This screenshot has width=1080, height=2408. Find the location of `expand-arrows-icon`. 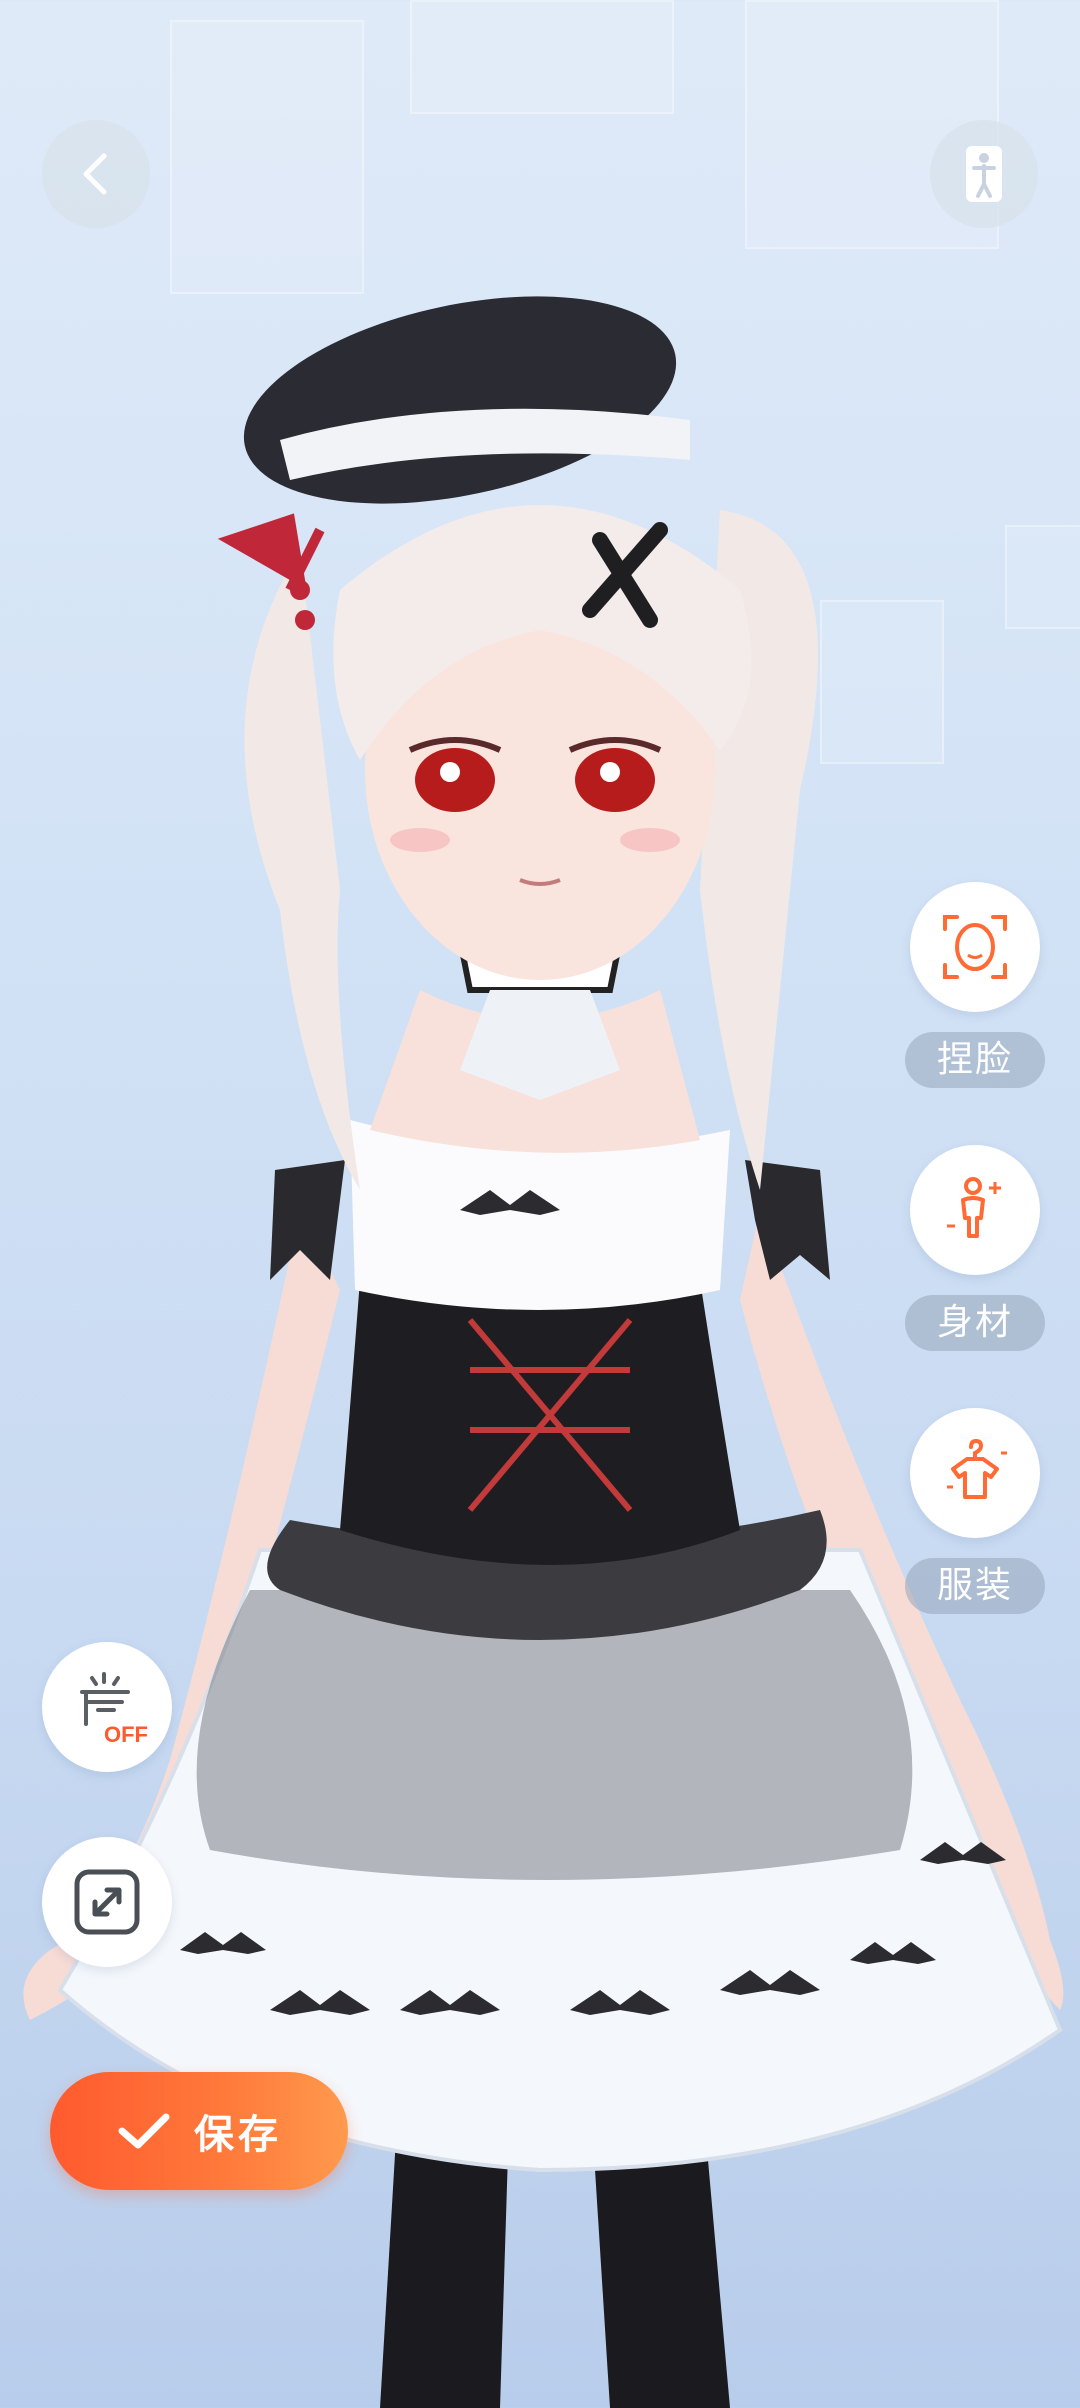

expand-arrows-icon is located at coordinates (107, 1902).